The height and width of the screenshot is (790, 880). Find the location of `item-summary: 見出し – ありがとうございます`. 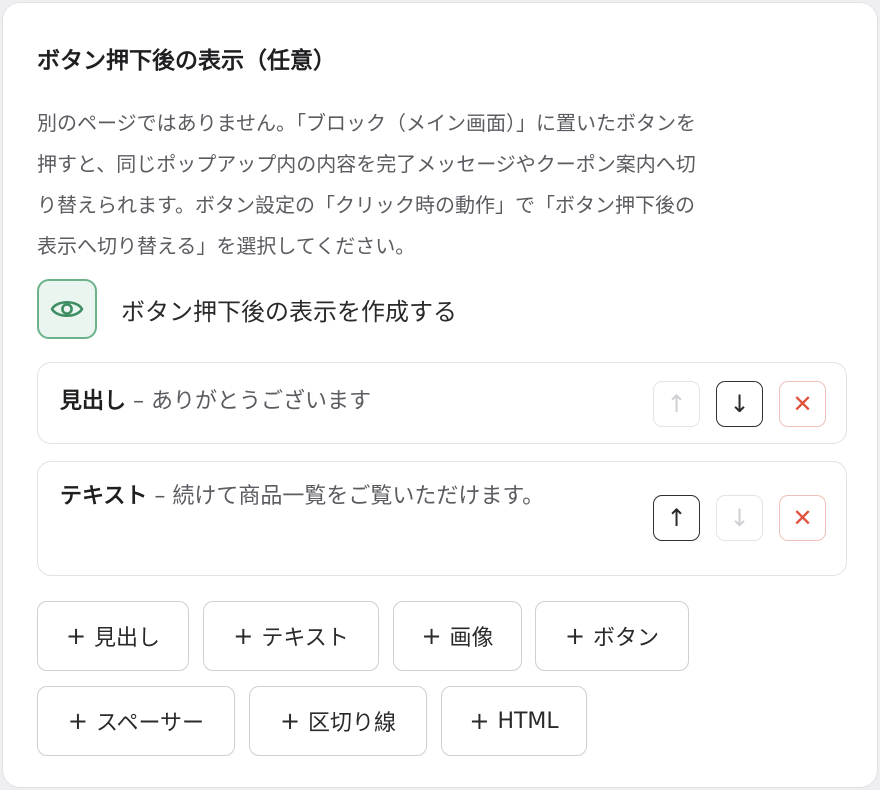

item-summary: 見出し – ありがとうございます is located at coordinates (215, 402).